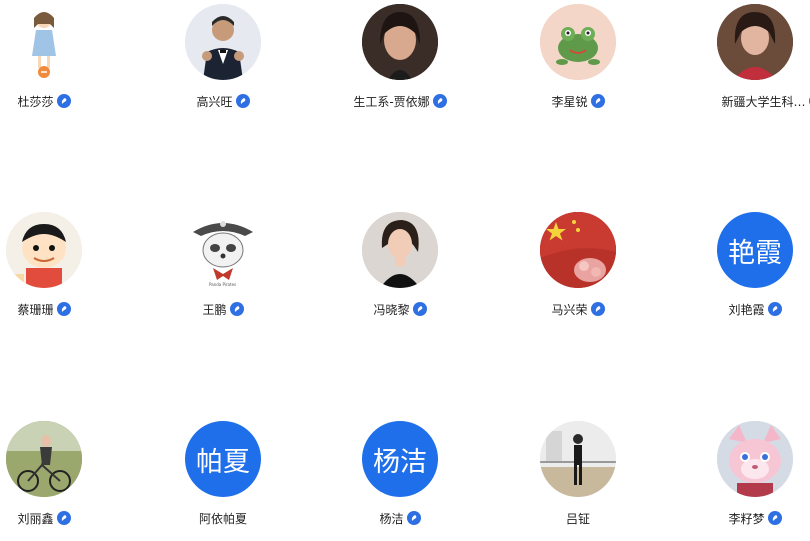 The image size is (810, 541). Describe the element at coordinates (569, 309) in the screenshot. I see `member-name: 马兴荣` at that location.